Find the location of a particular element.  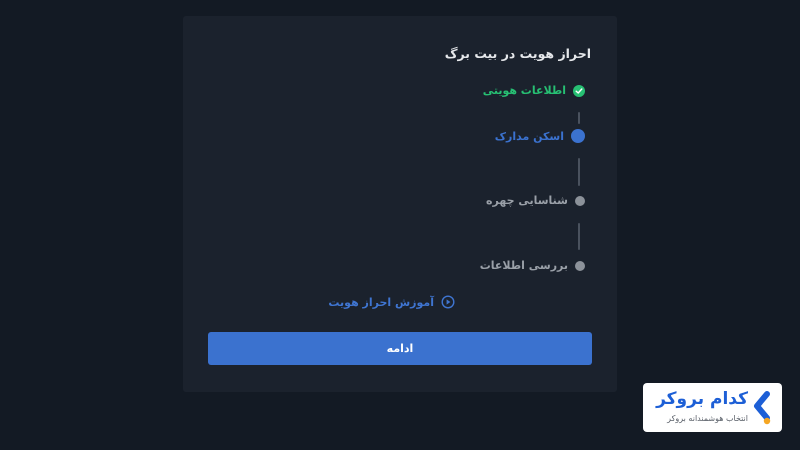

step-label: اطلاعات هویتی is located at coordinates (524, 90).